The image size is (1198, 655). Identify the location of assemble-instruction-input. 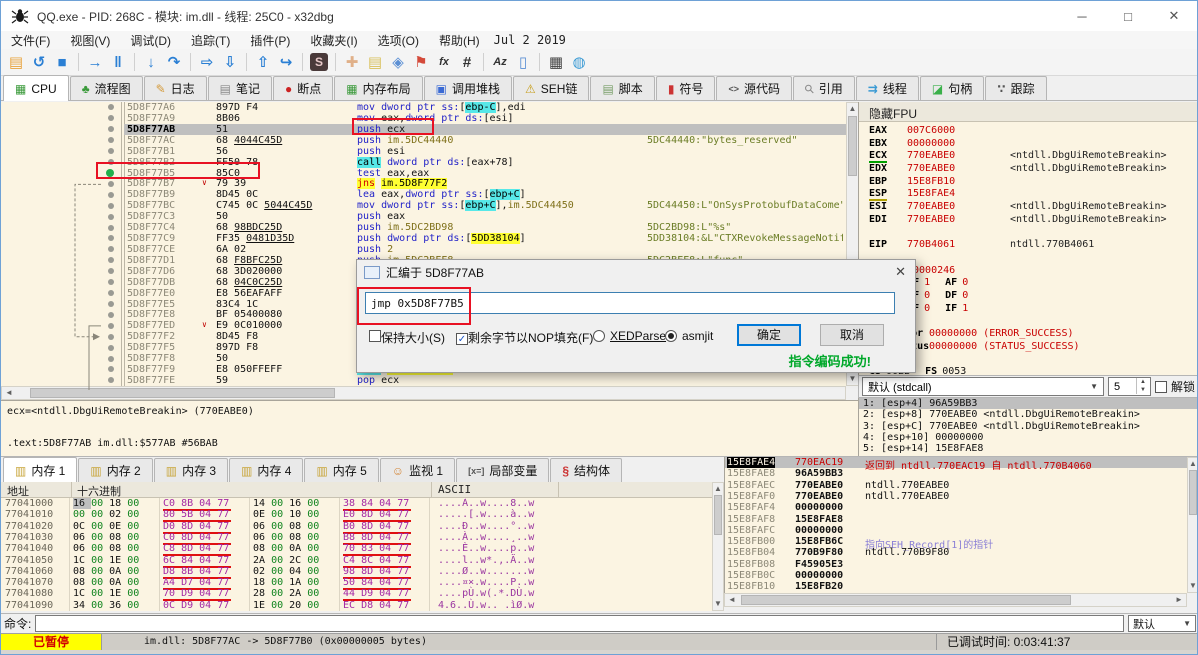
(630, 303).